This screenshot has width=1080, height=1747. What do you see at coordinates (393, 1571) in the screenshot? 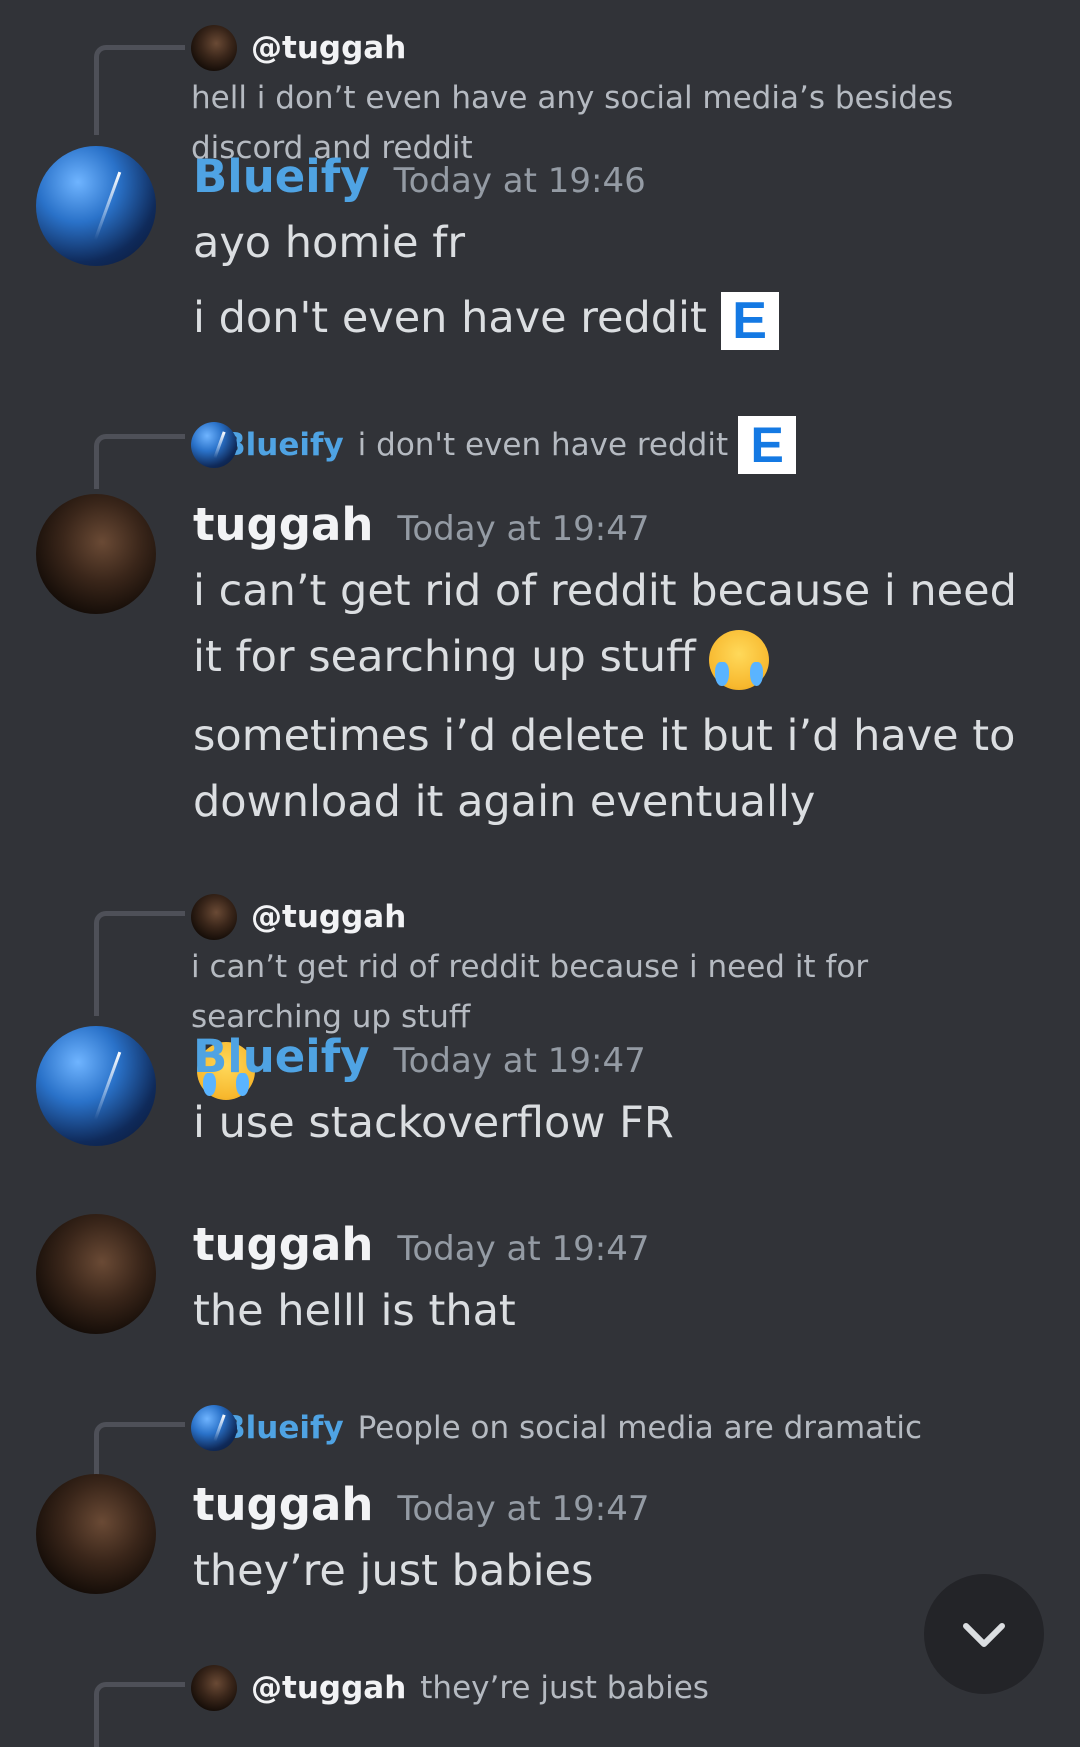
I see `message-text: they’re just babies` at bounding box center [393, 1571].